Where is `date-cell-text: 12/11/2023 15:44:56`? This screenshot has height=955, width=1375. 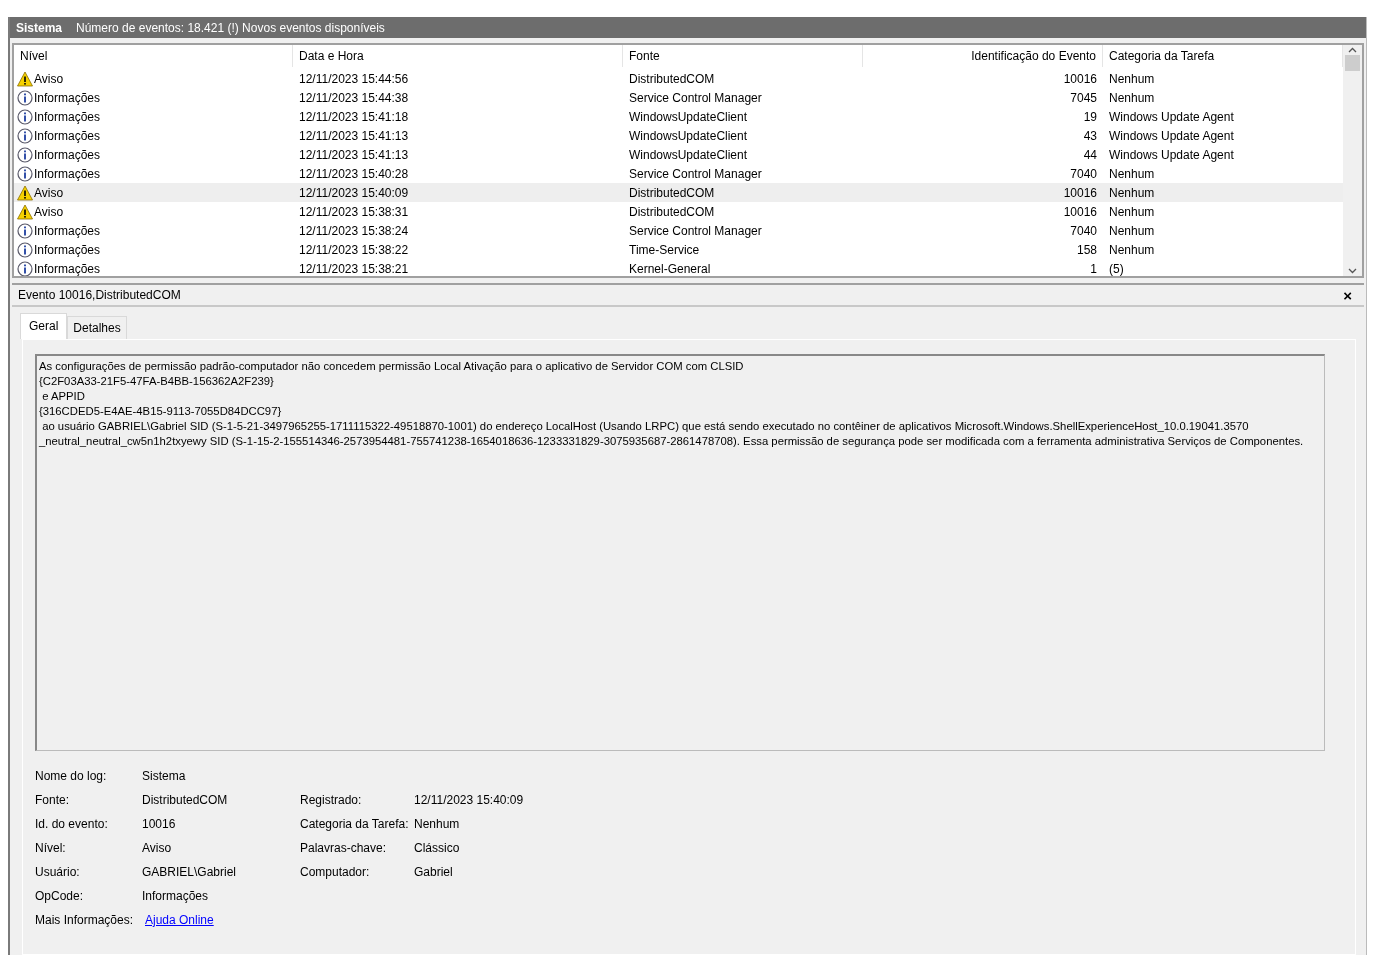 date-cell-text: 12/11/2023 15:44:56 is located at coordinates (354, 79).